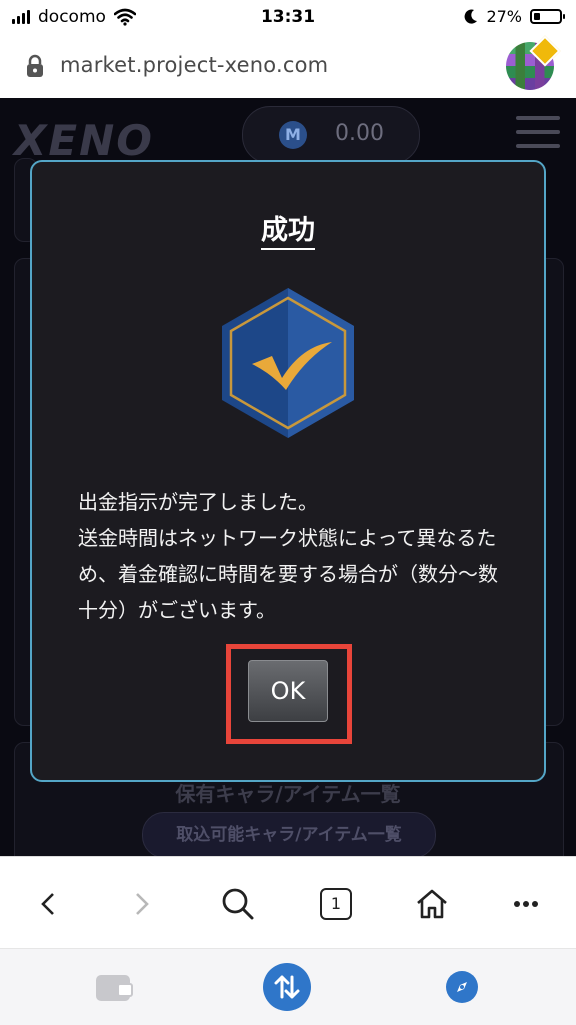 This screenshot has width=576, height=1025. I want to click on dialog-title-text: 成功, so click(288, 232).